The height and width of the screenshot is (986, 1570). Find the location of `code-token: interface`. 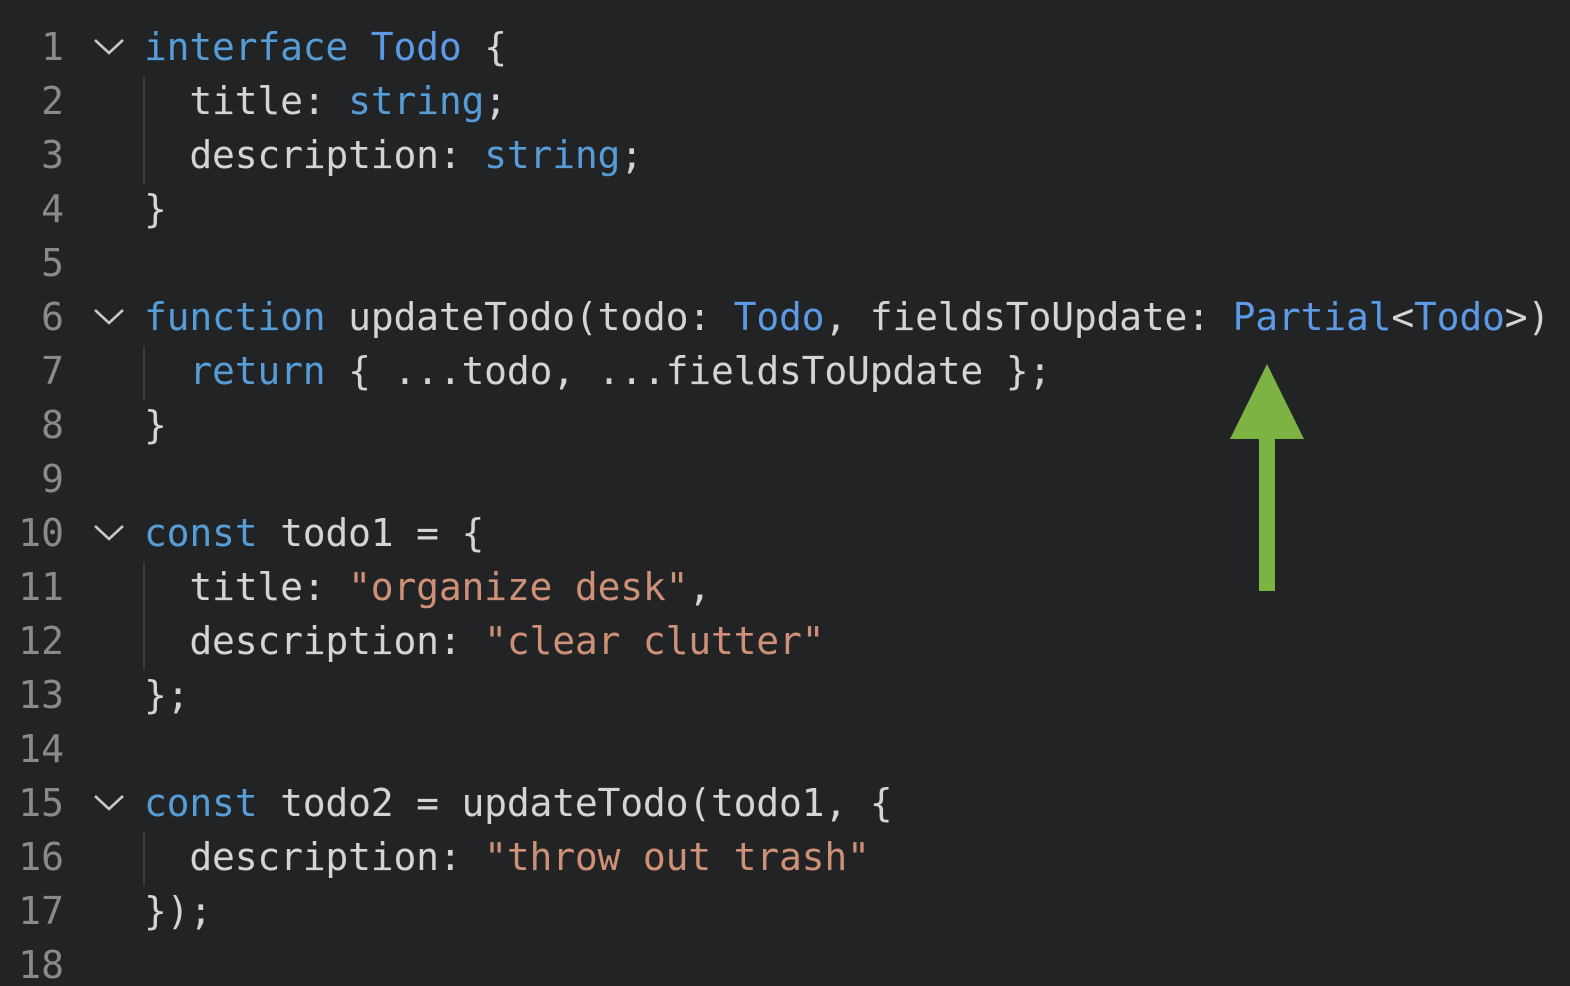

code-token: interface is located at coordinates (246, 47).